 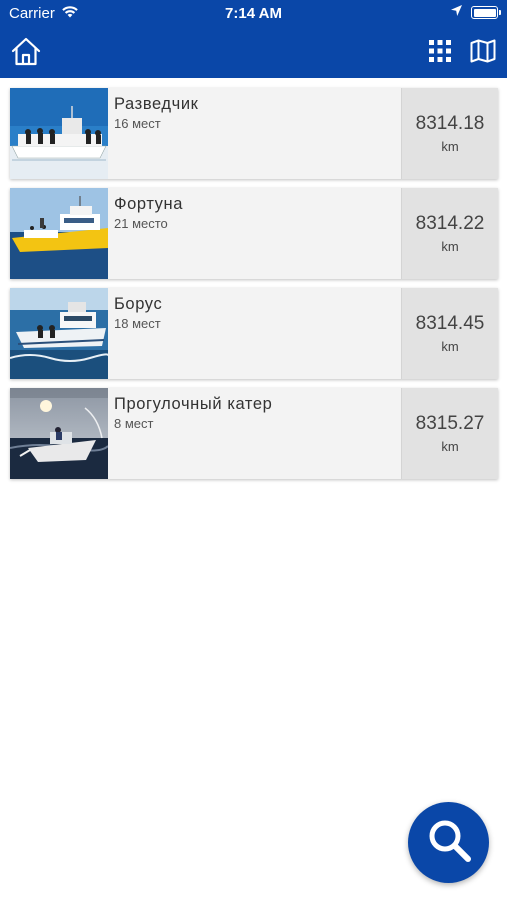 I want to click on boat-name: Борус, so click(x=138, y=304).